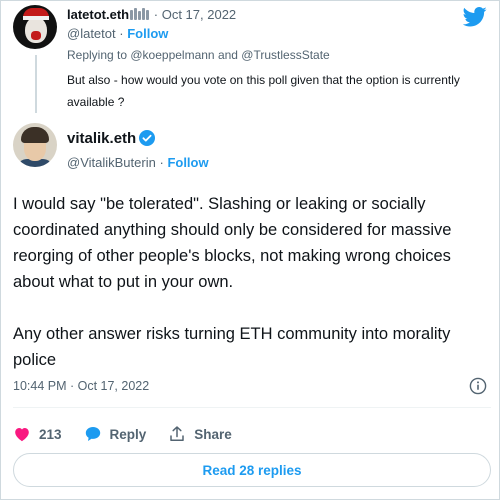 This screenshot has height=500, width=500. Describe the element at coordinates (98, 14) in the screenshot. I see `display-name: latetot.eth` at that location.